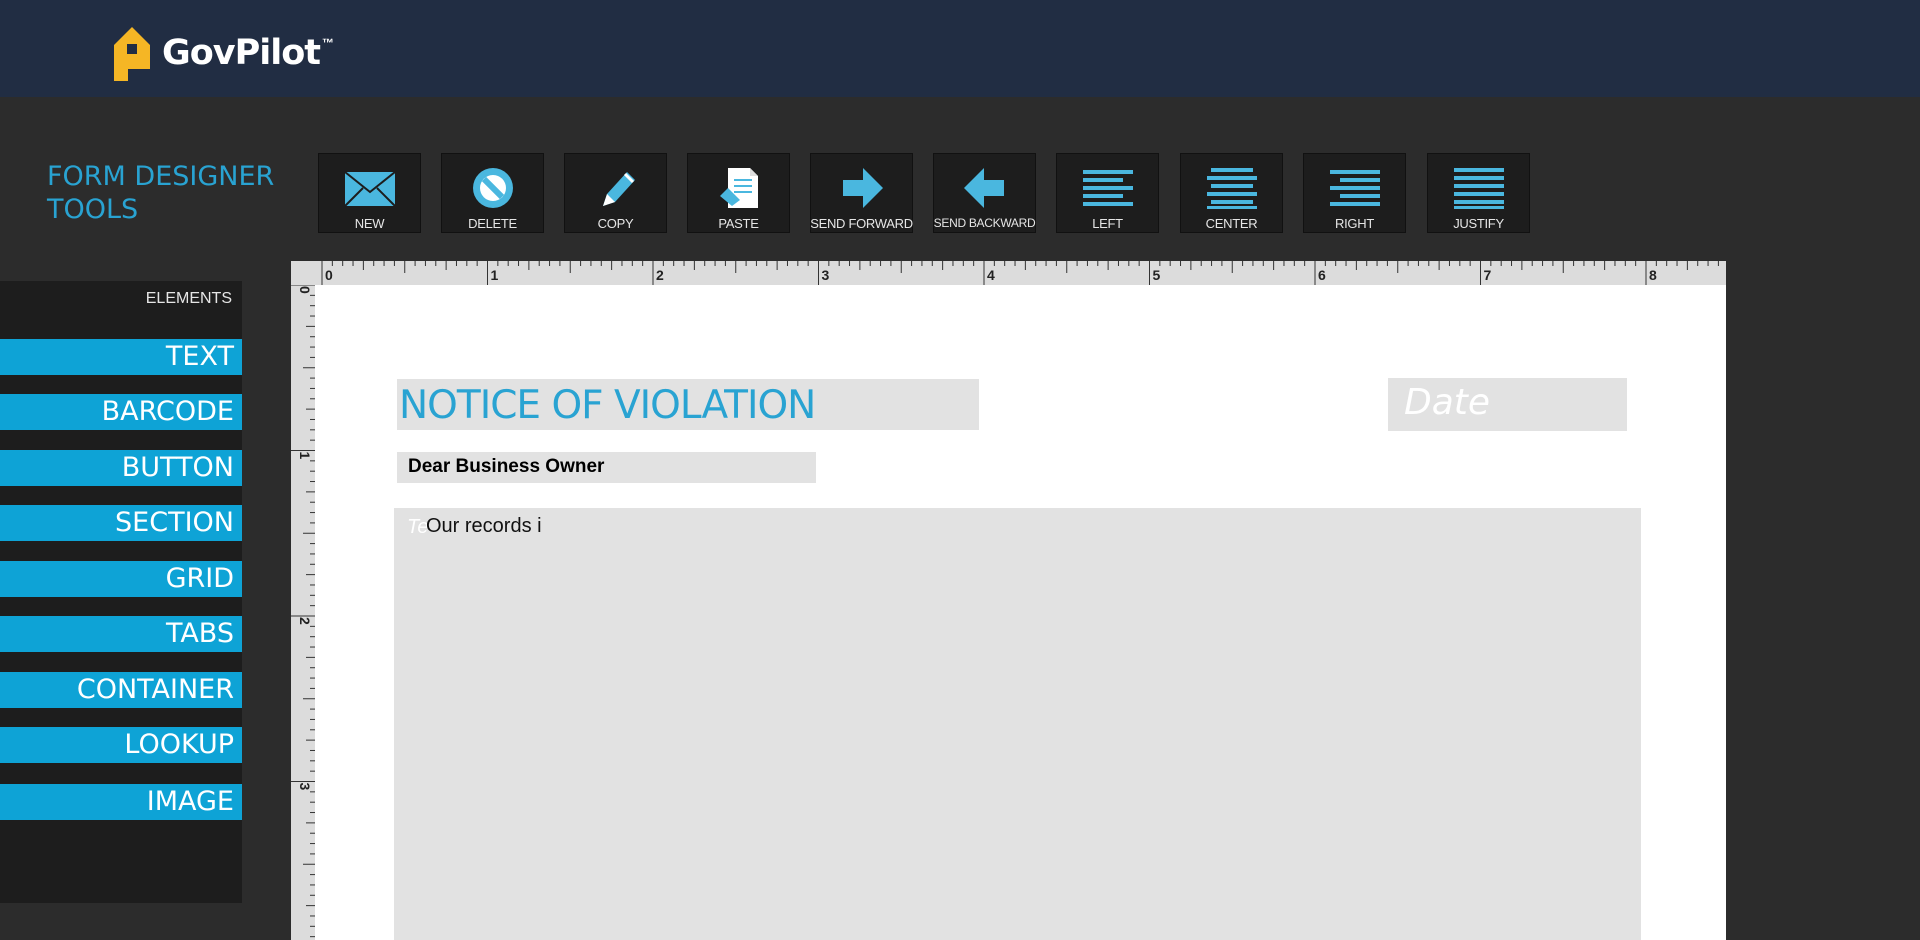 Image resolution: width=1920 pixels, height=940 pixels. I want to click on date-placeholder: Date, so click(1447, 402).